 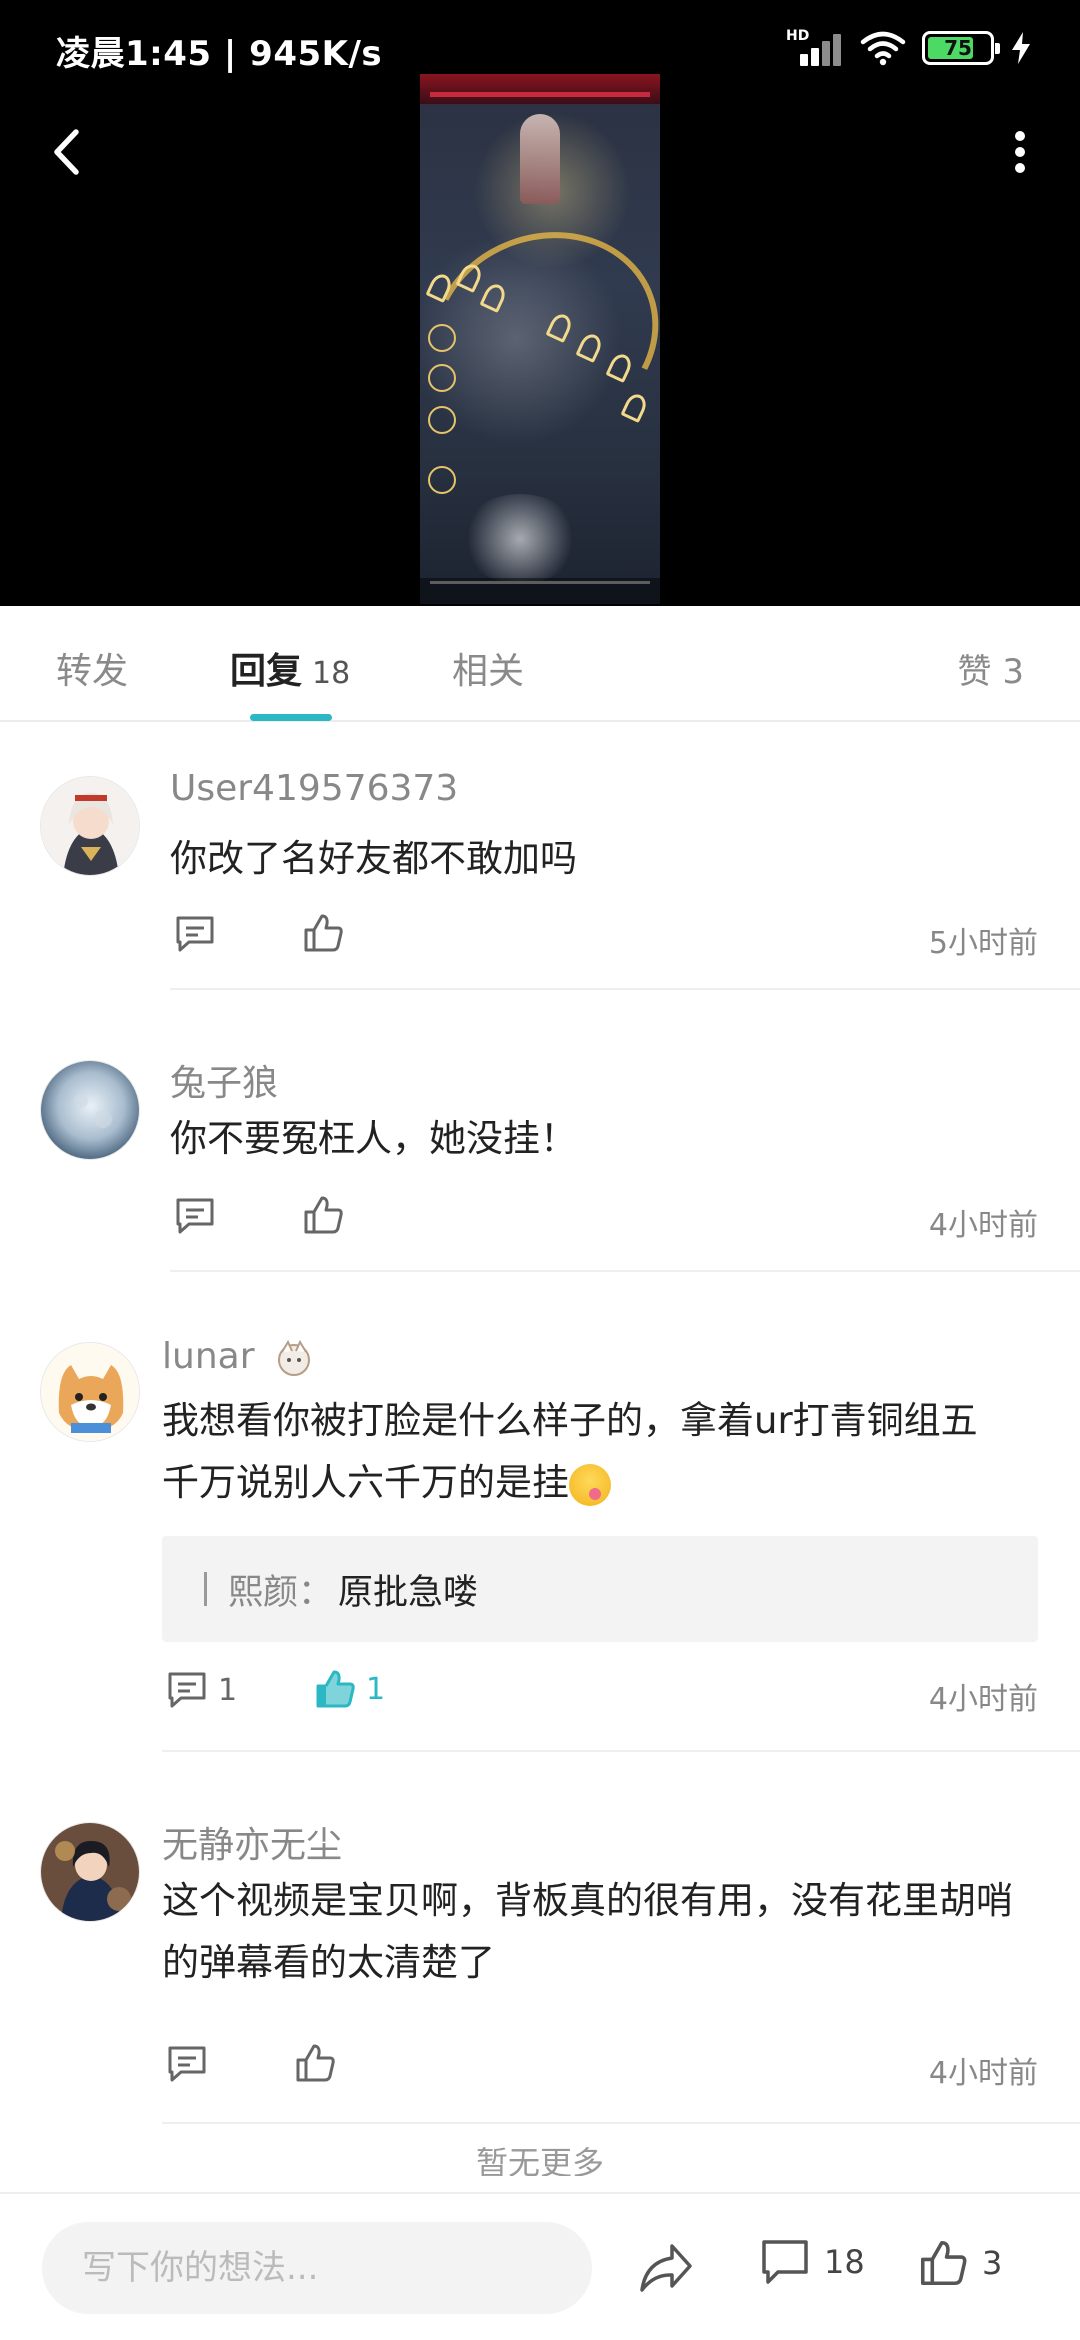 What do you see at coordinates (314, 788) in the screenshot?
I see `username: User419576373` at bounding box center [314, 788].